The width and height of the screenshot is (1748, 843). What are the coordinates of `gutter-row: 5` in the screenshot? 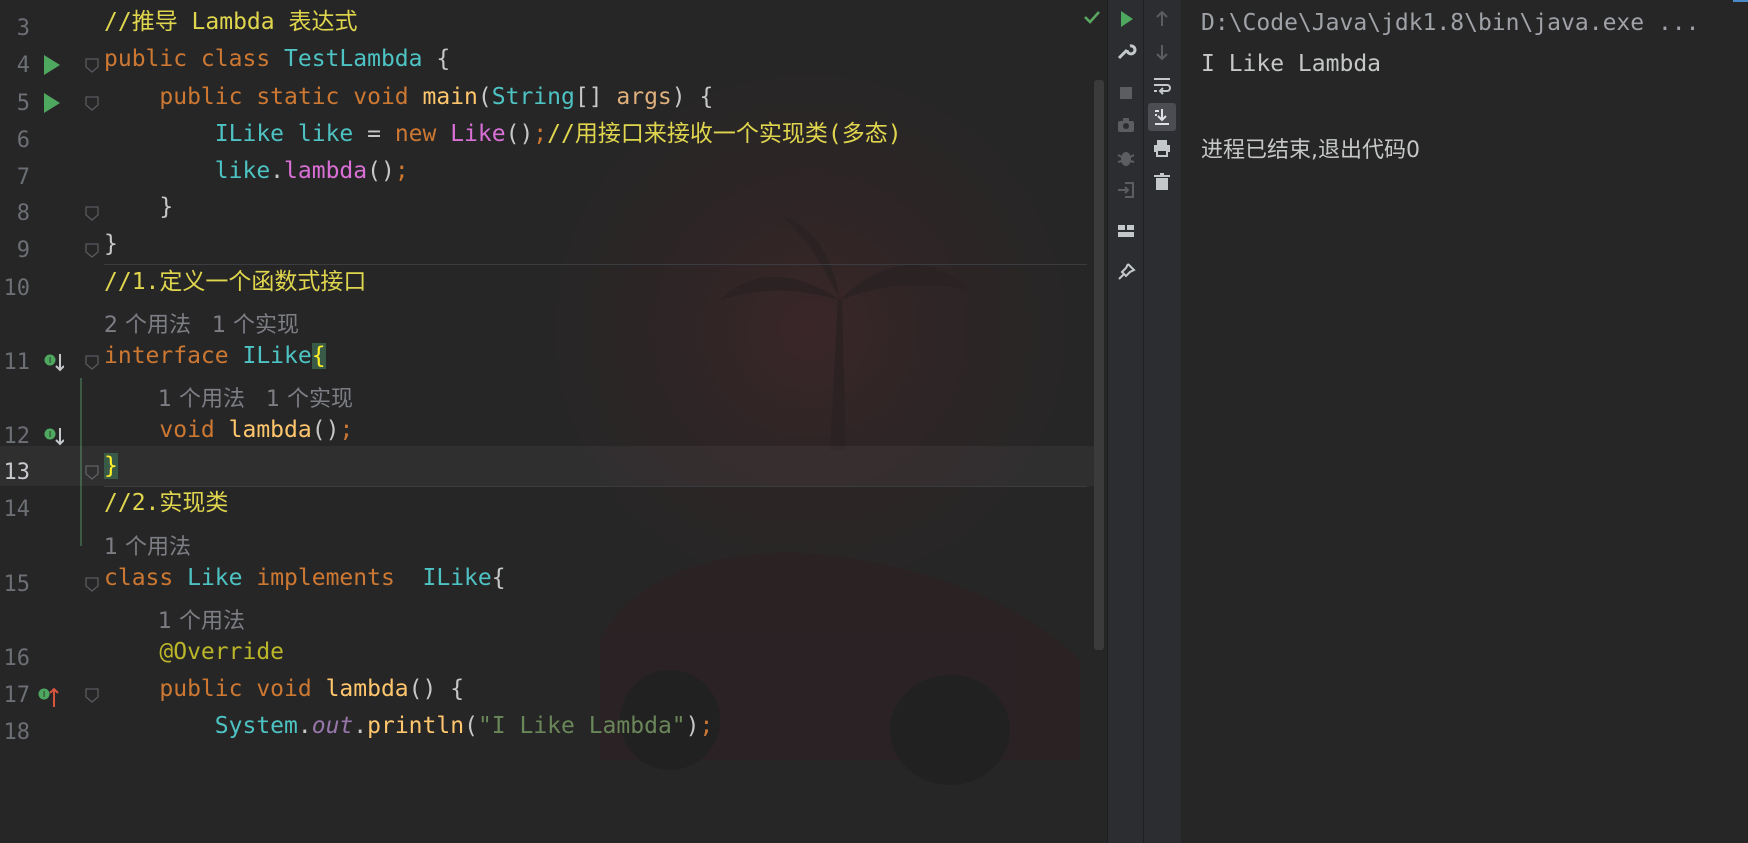 It's located at (52, 104).